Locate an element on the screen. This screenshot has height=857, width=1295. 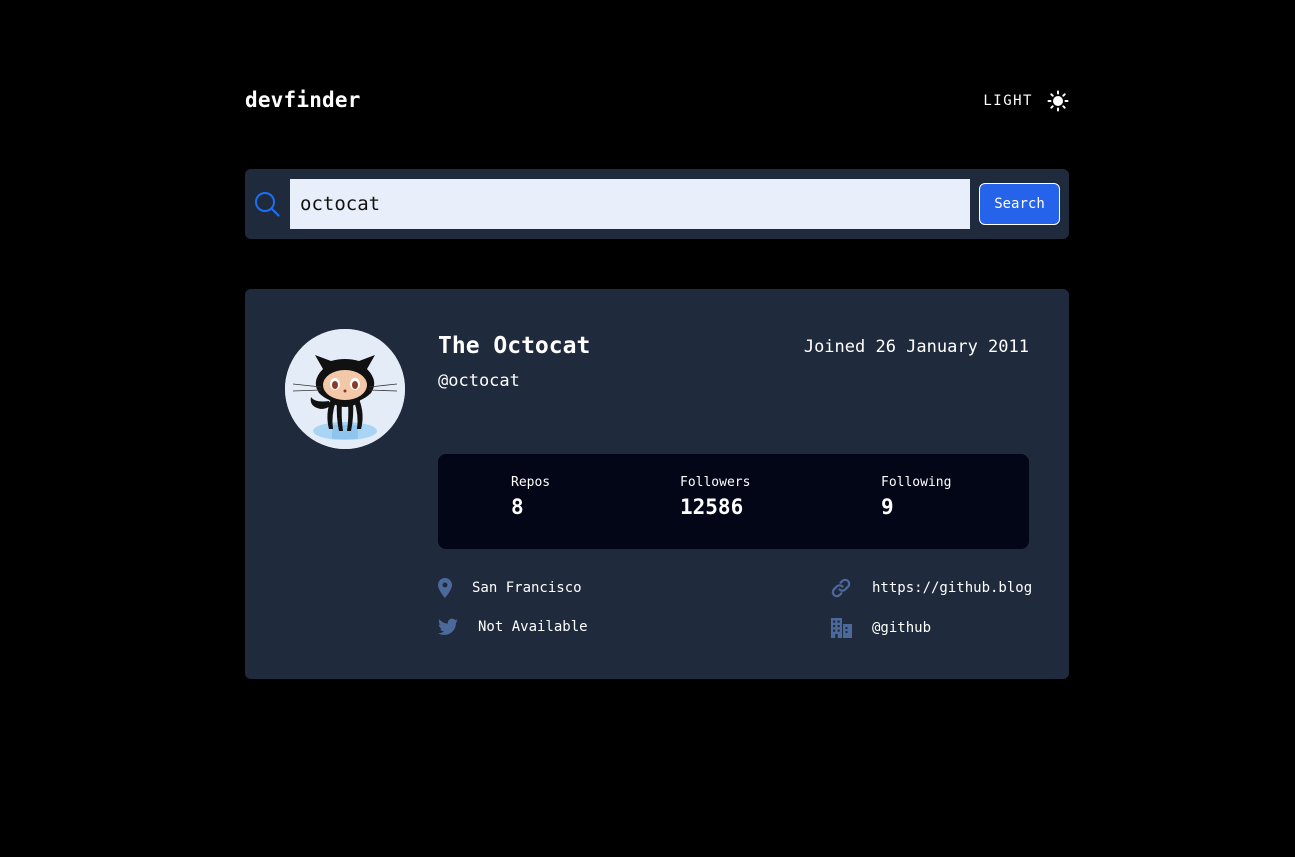
search-bar: Search is located at coordinates (657, 204).